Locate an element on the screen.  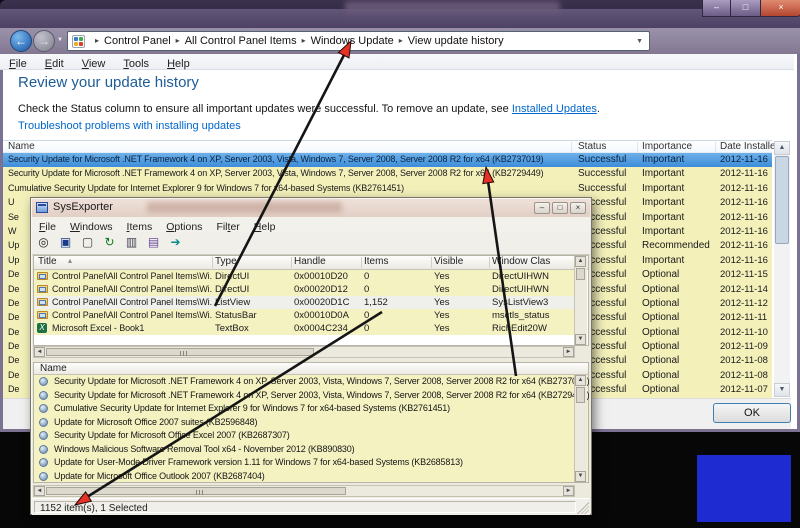
breadcrumb-item: Control Panel is located at coordinates (137, 41).